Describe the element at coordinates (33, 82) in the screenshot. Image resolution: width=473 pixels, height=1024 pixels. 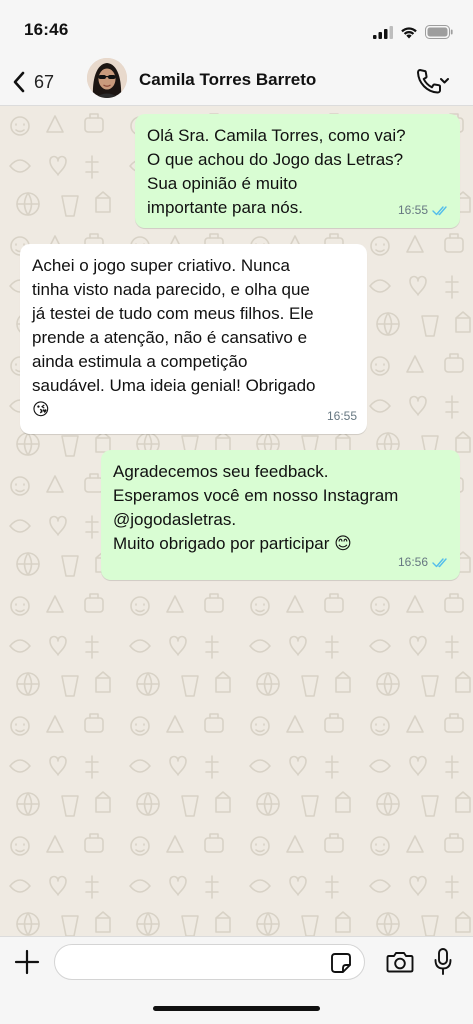
I see `back-button: 67` at that location.